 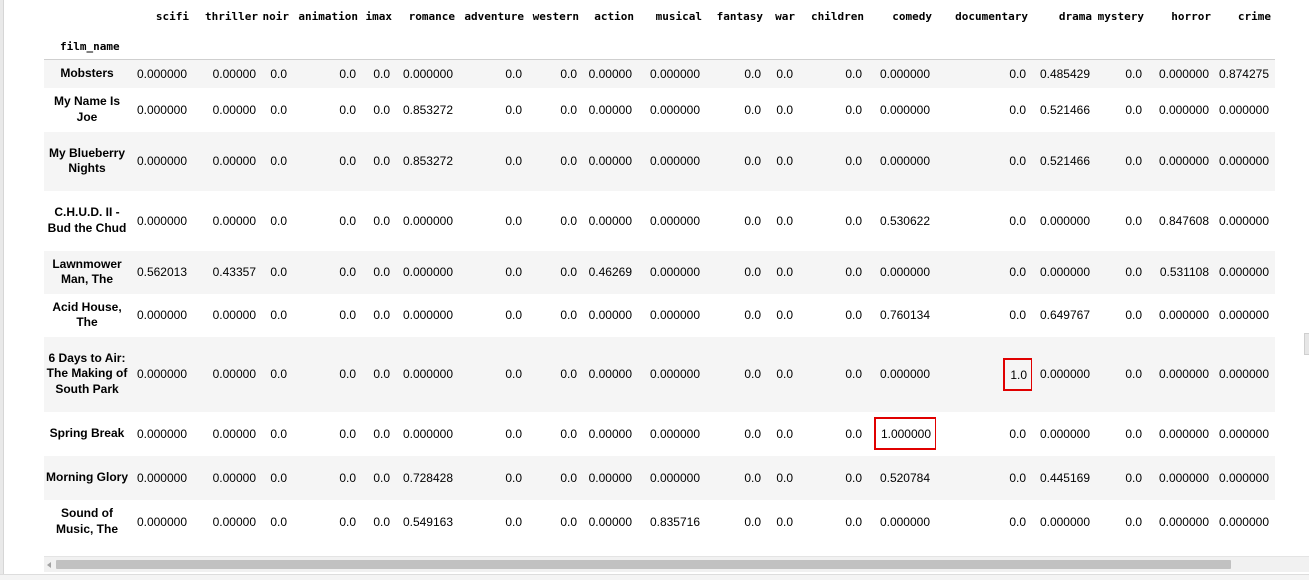 What do you see at coordinates (494, 16) in the screenshot?
I see `column-header-adventure: adventure` at bounding box center [494, 16].